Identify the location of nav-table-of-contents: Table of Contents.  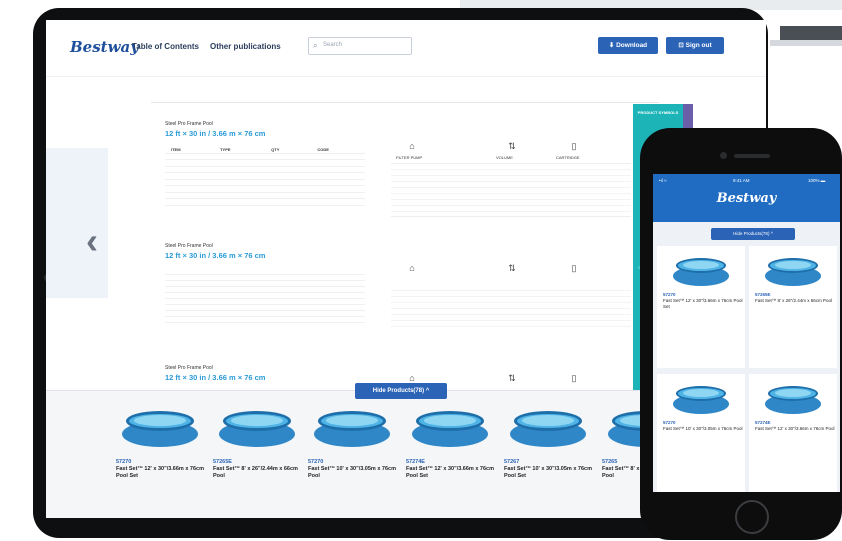
(165, 46).